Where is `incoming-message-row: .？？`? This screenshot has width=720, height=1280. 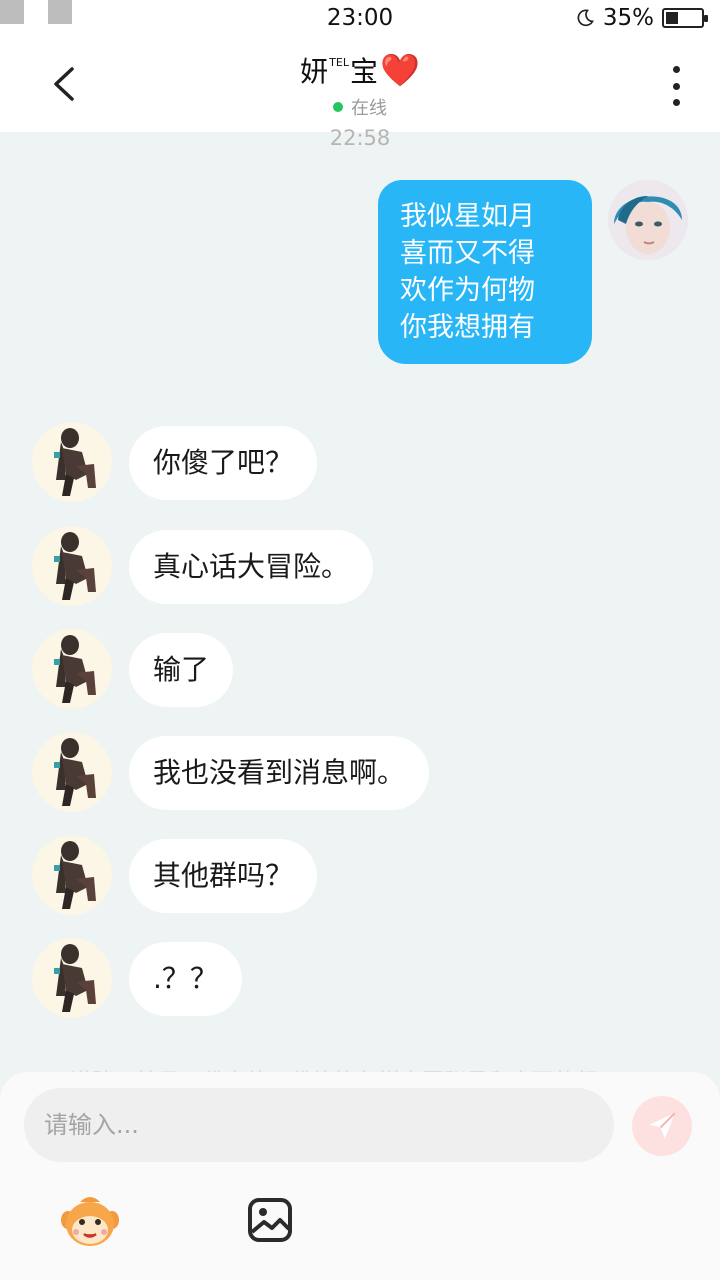
incoming-message-row: .？？ is located at coordinates (152, 978).